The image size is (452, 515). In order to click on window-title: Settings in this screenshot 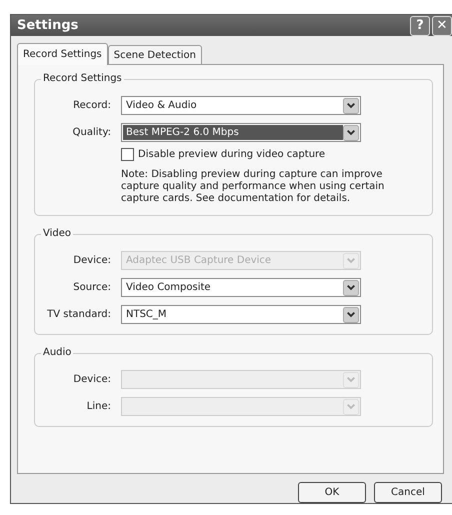, I will do `click(47, 25)`.